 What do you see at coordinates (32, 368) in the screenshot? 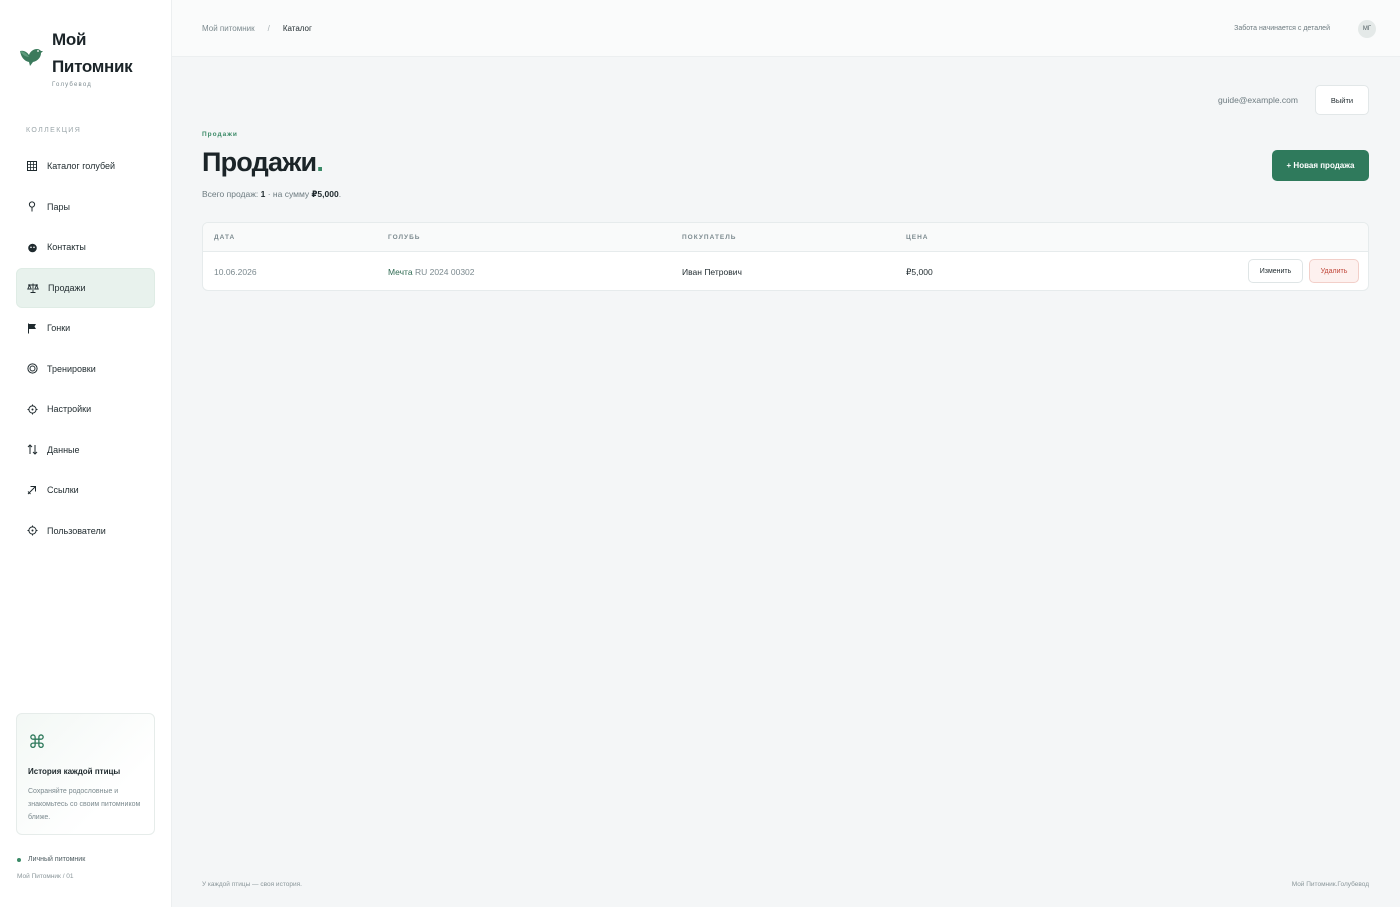
I see `target-icon` at bounding box center [32, 368].